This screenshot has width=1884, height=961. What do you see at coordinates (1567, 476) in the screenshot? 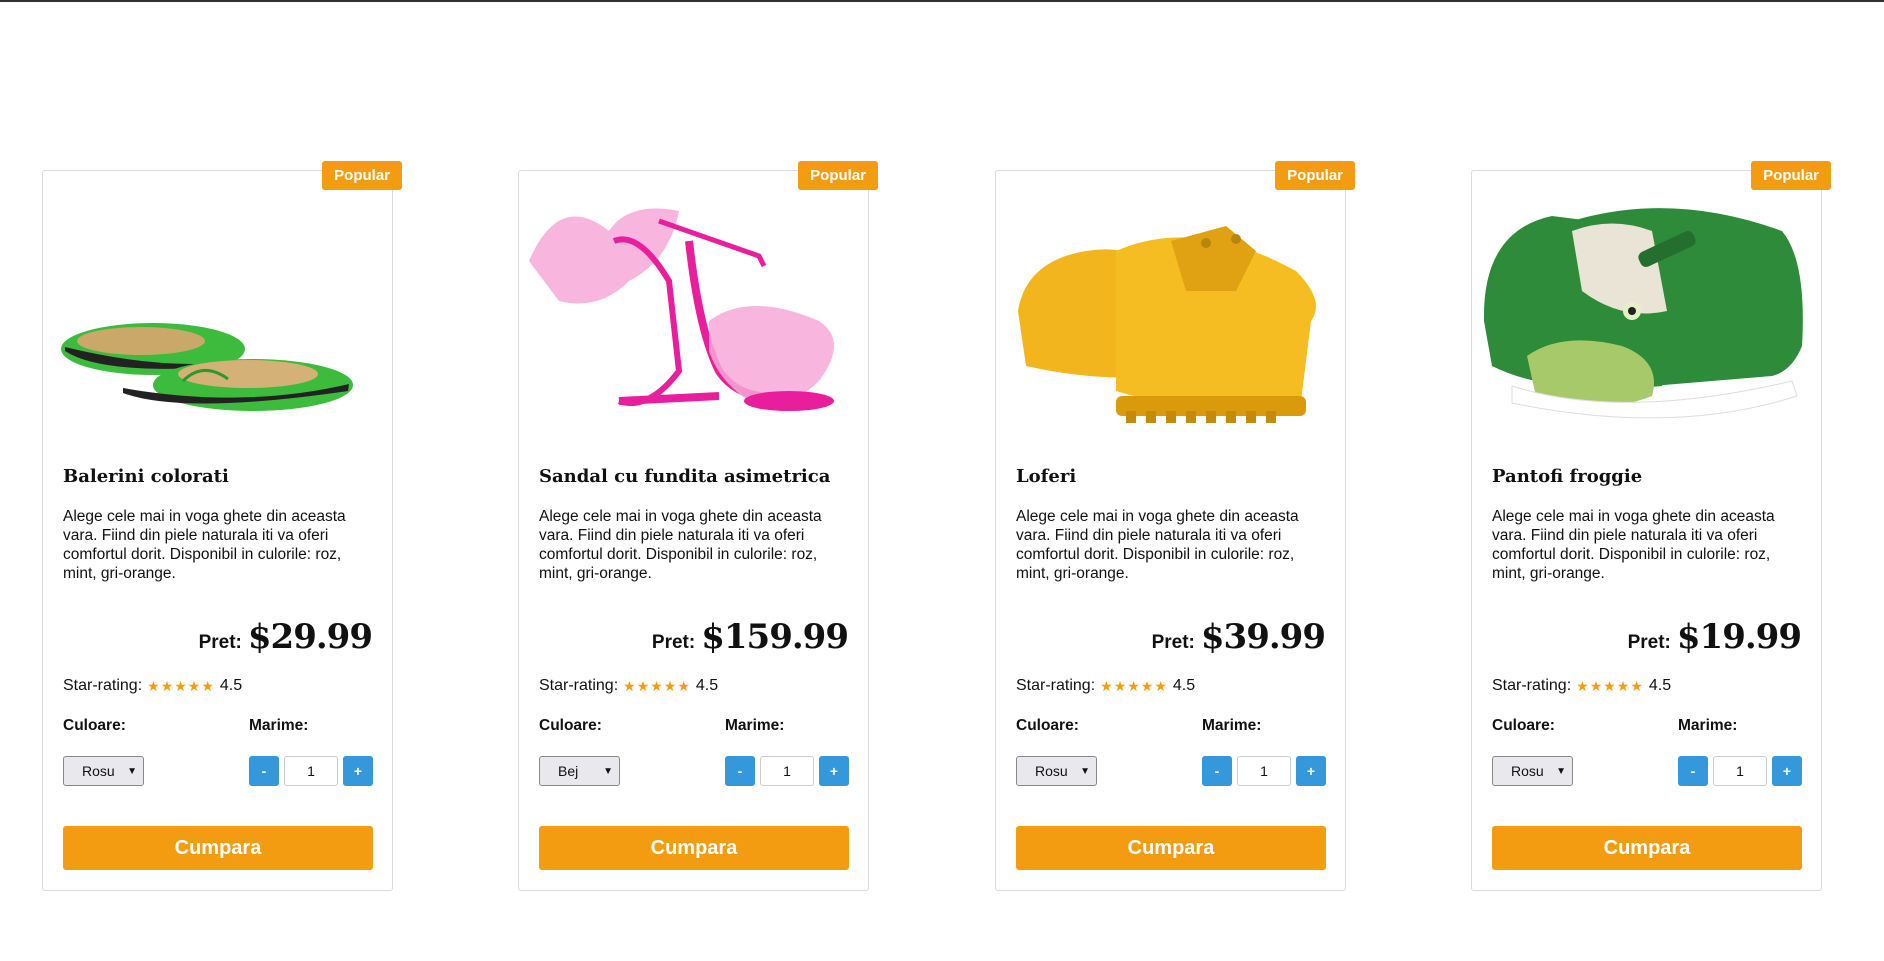
I see `product-title: Pantofi froggie` at bounding box center [1567, 476].